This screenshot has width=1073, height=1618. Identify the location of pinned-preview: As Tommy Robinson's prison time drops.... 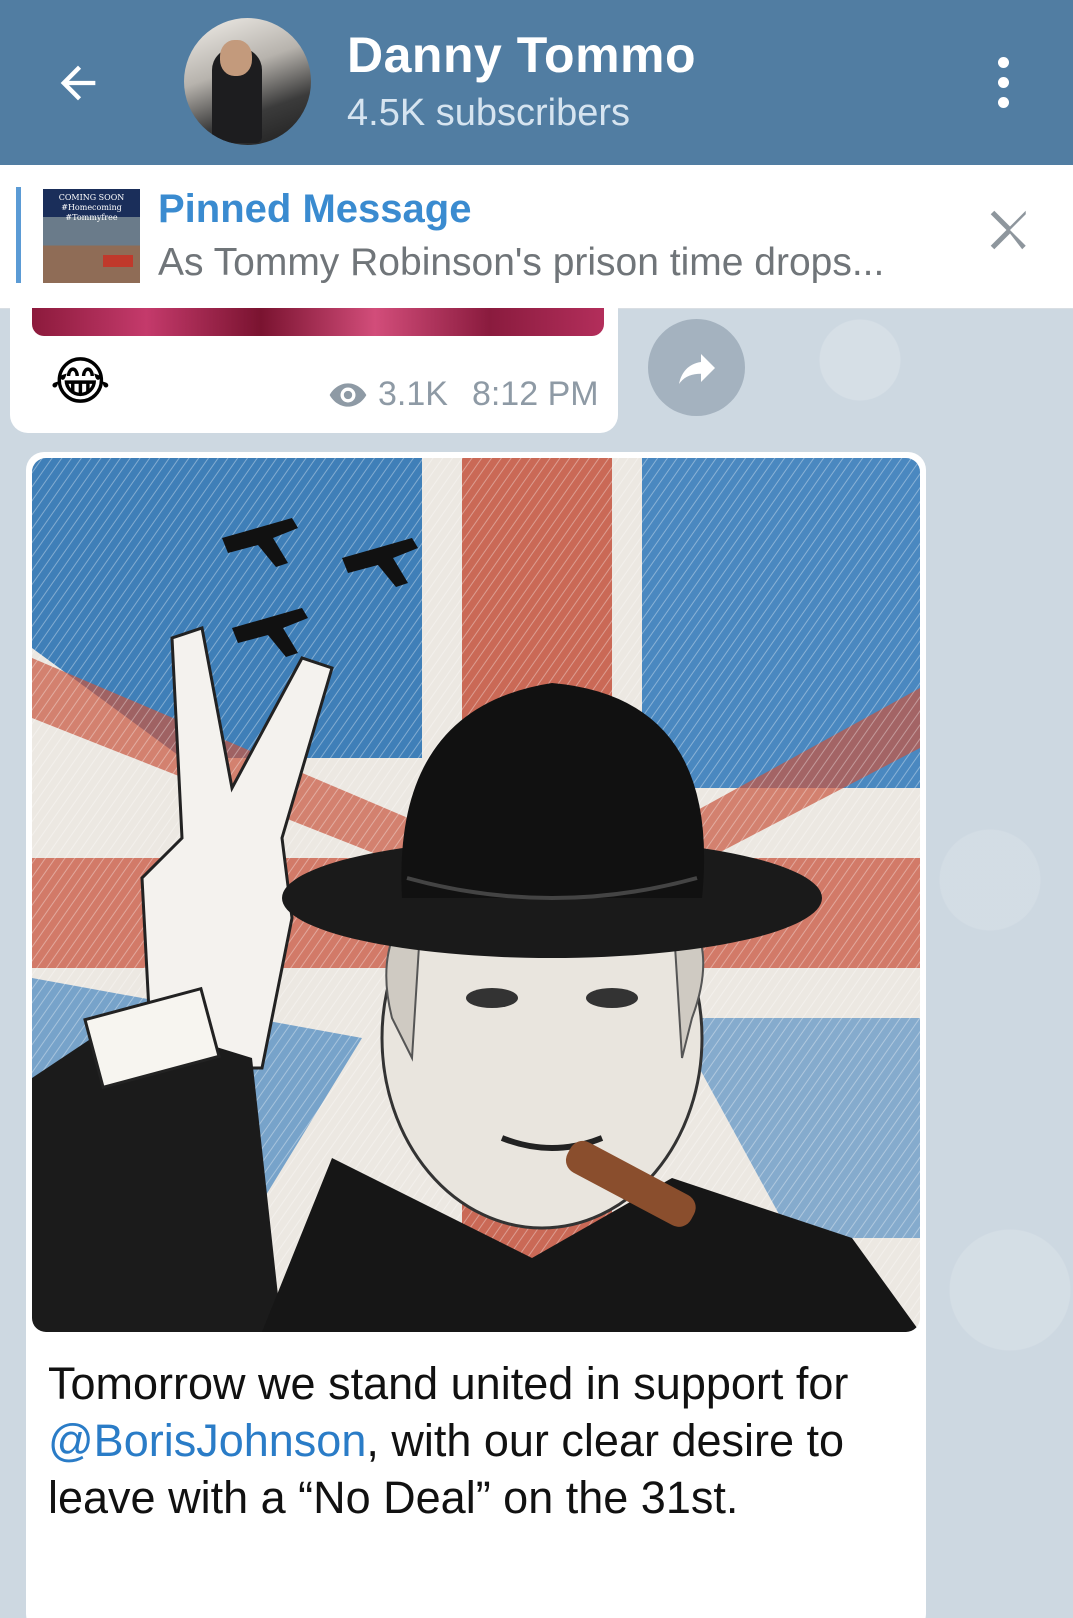
(521, 262).